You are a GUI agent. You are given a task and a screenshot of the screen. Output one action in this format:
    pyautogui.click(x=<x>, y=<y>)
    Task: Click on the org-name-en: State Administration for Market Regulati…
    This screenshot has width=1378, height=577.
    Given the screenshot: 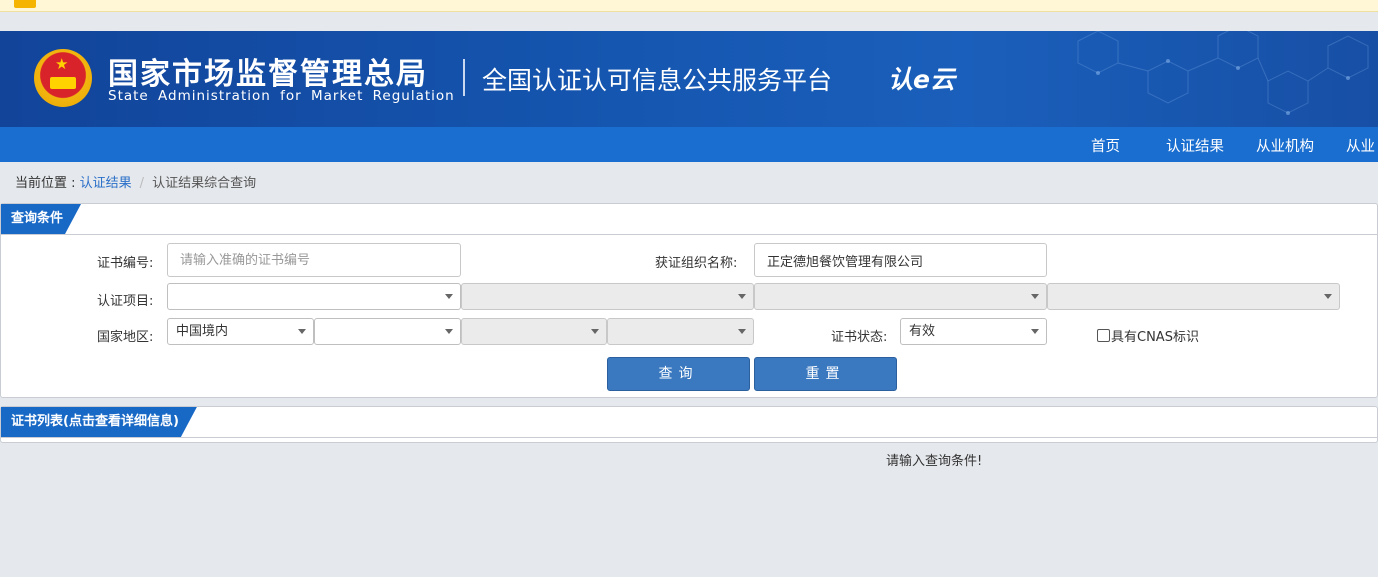 What is the action you would take?
    pyautogui.click(x=281, y=96)
    